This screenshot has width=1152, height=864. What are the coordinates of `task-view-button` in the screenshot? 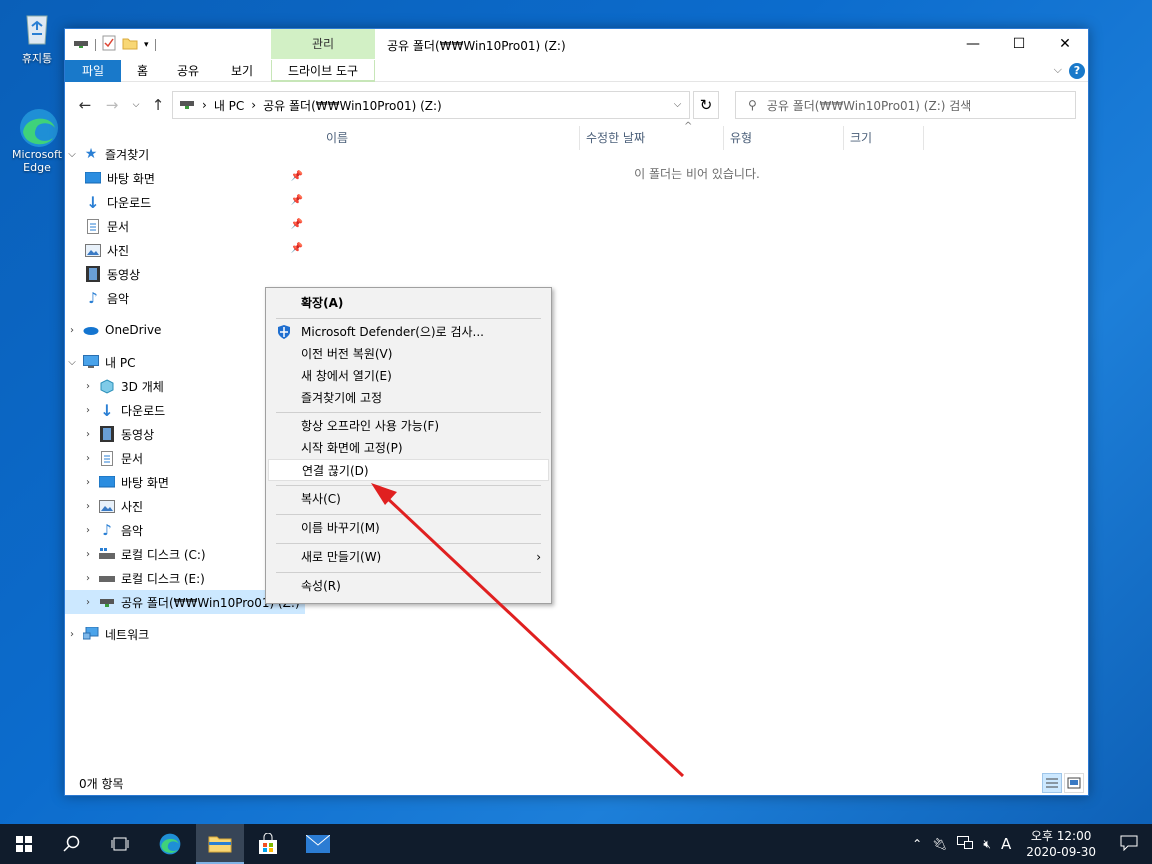 It's located at (120, 844).